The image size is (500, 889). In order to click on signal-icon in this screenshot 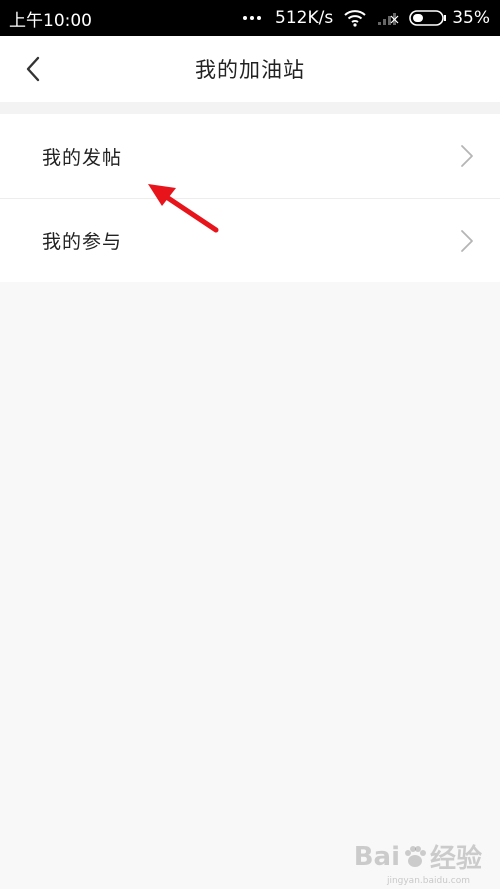, I will do `click(388, 19)`.